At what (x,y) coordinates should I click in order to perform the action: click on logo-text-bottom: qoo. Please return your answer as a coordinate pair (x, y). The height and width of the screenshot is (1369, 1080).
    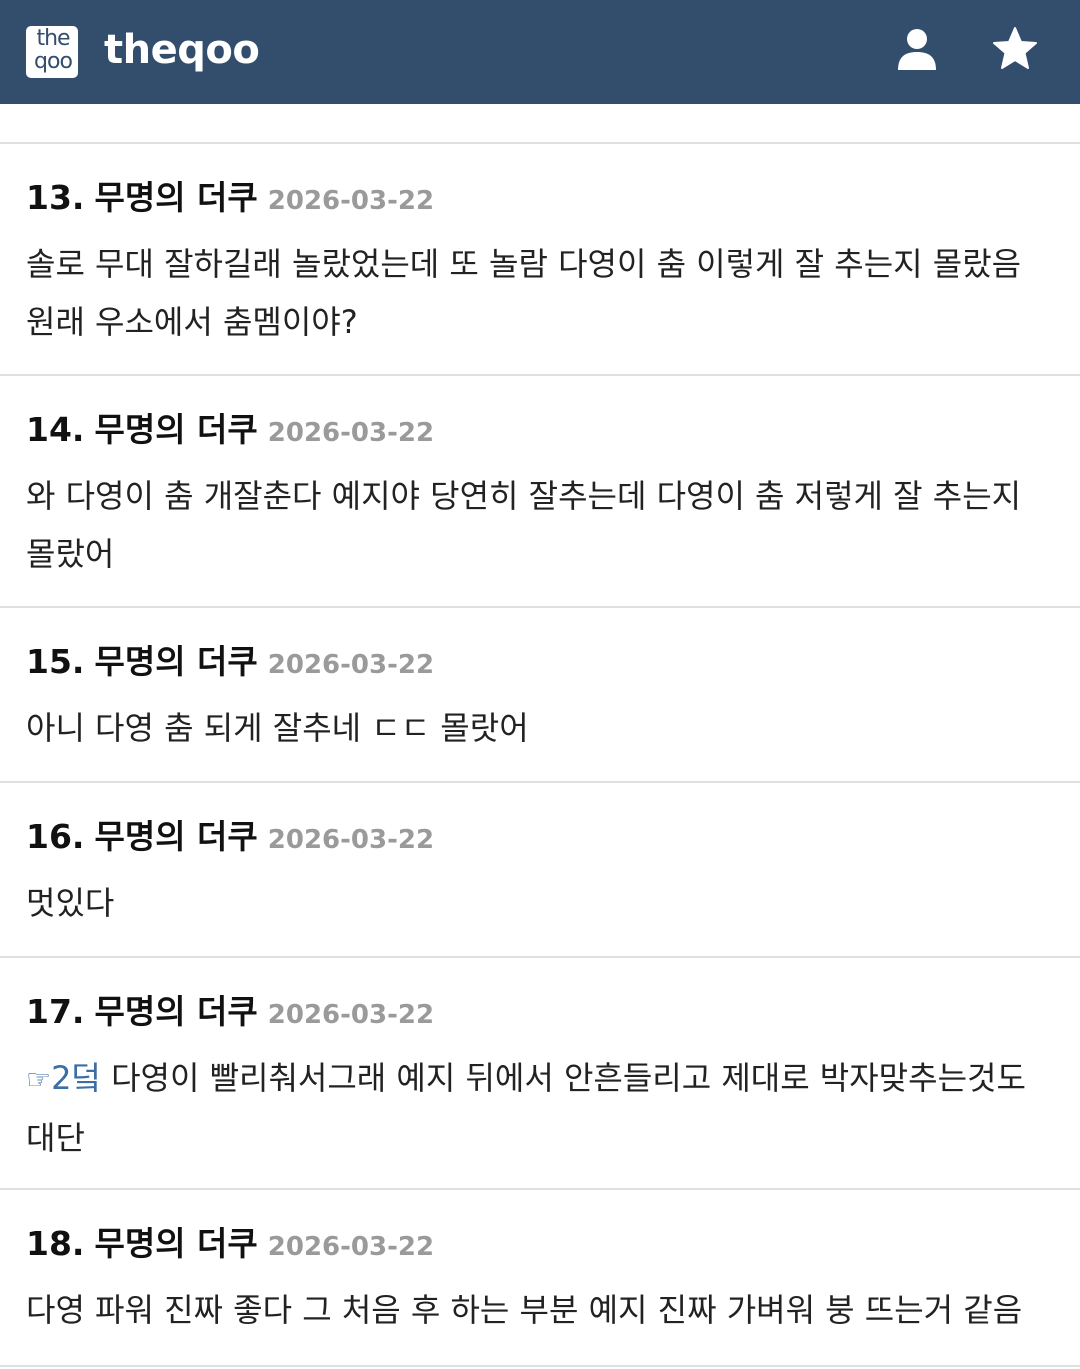
    Looking at the image, I should click on (53, 61).